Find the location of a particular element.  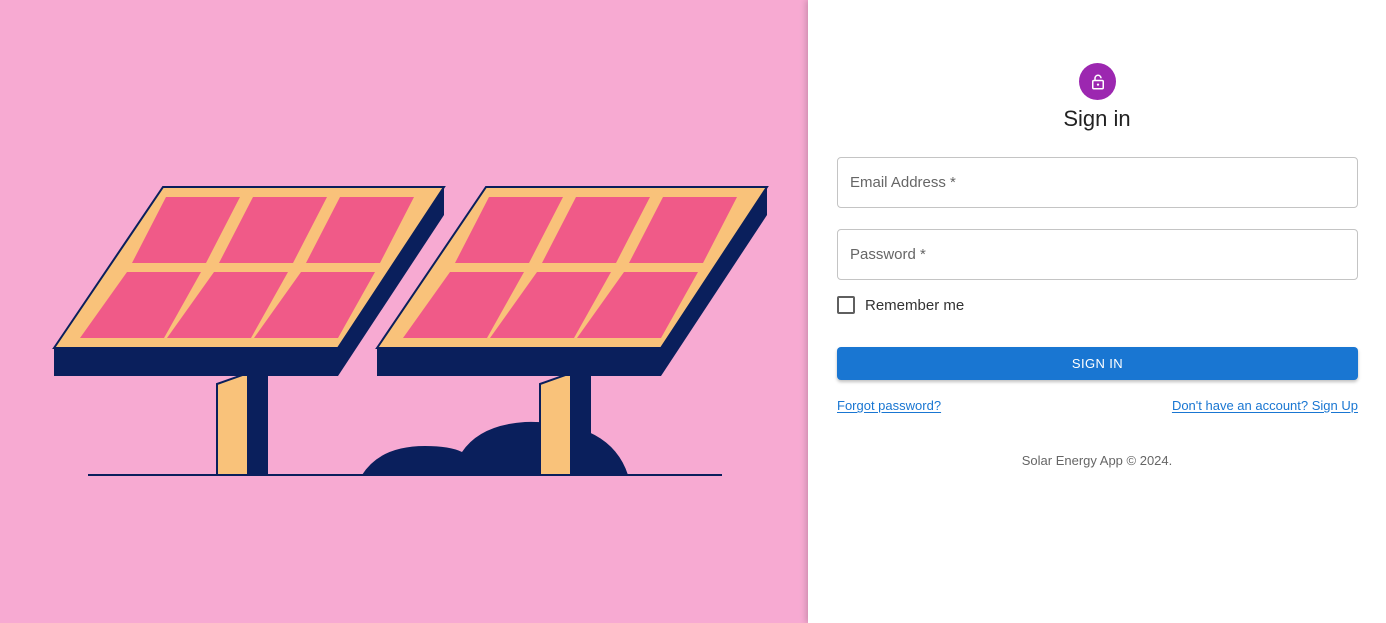

lock-icon is located at coordinates (1097, 81).